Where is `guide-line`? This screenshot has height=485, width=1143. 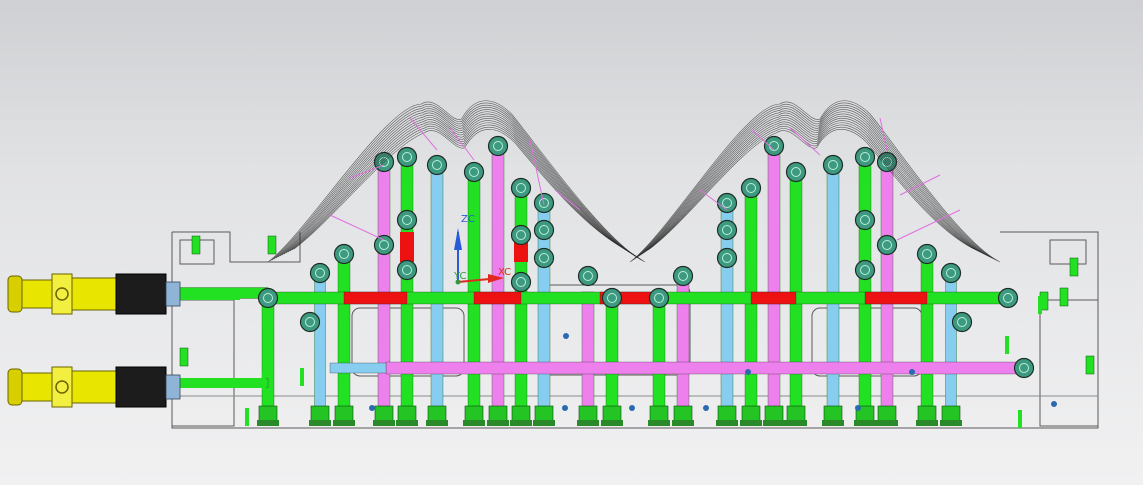 guide-line is located at coordinates (423, 134).